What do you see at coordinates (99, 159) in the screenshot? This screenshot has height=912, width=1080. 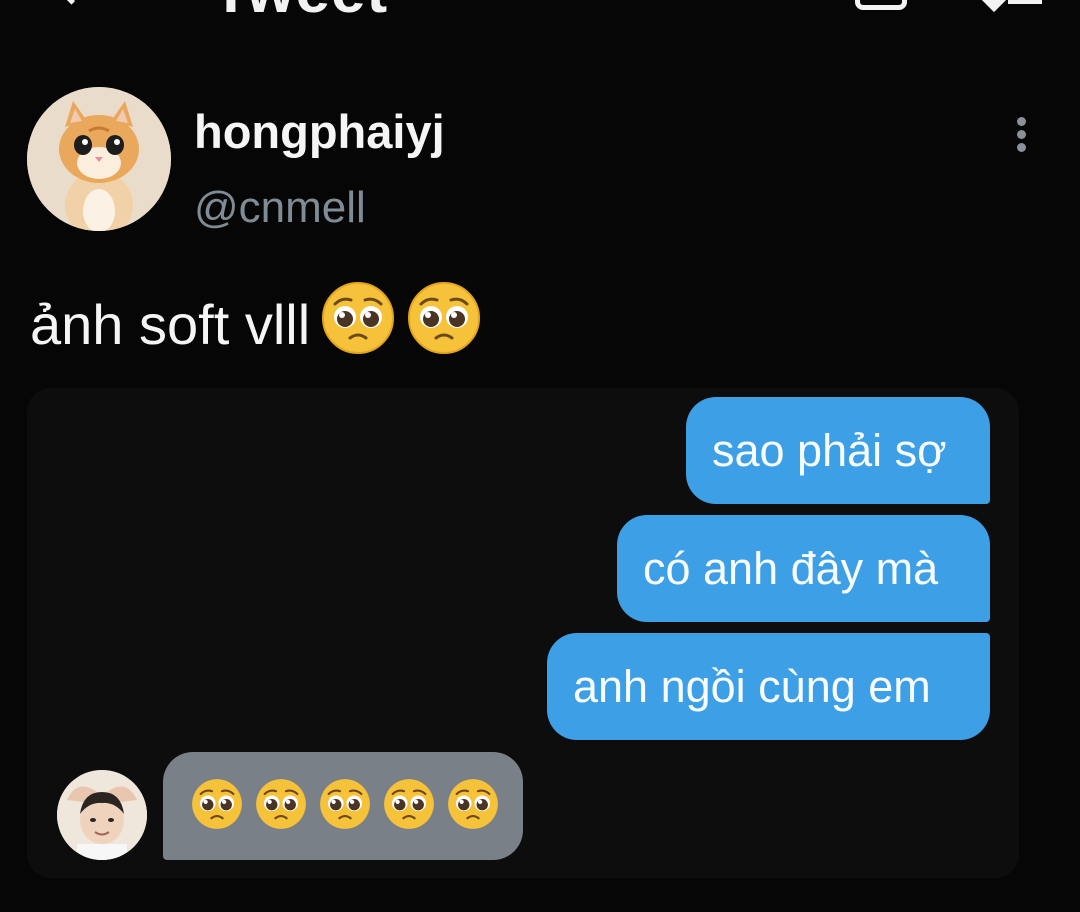 I see `author-avatar` at bounding box center [99, 159].